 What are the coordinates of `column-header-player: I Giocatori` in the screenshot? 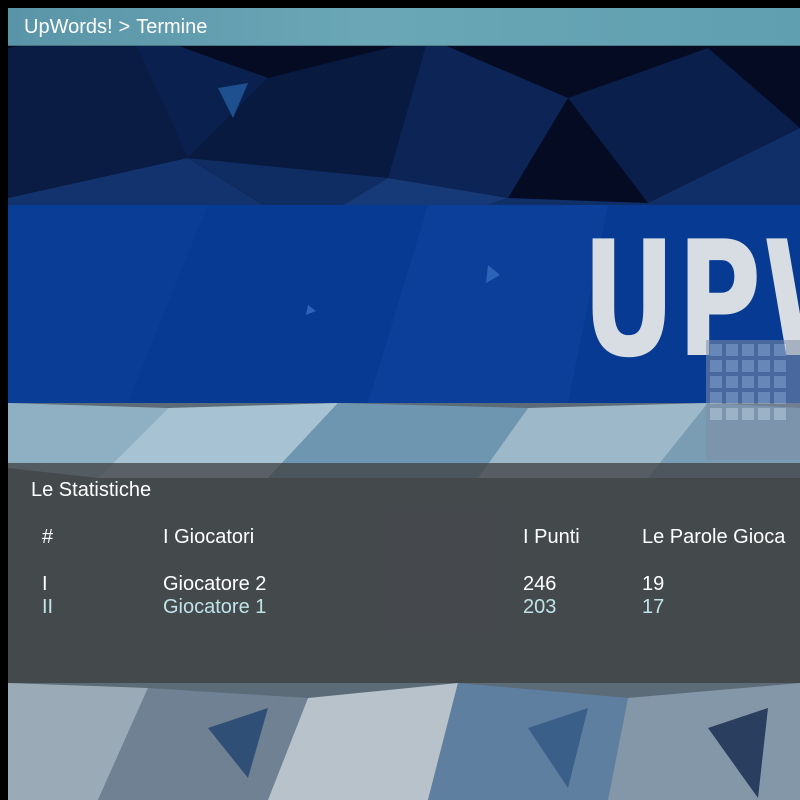 It's located at (209, 537).